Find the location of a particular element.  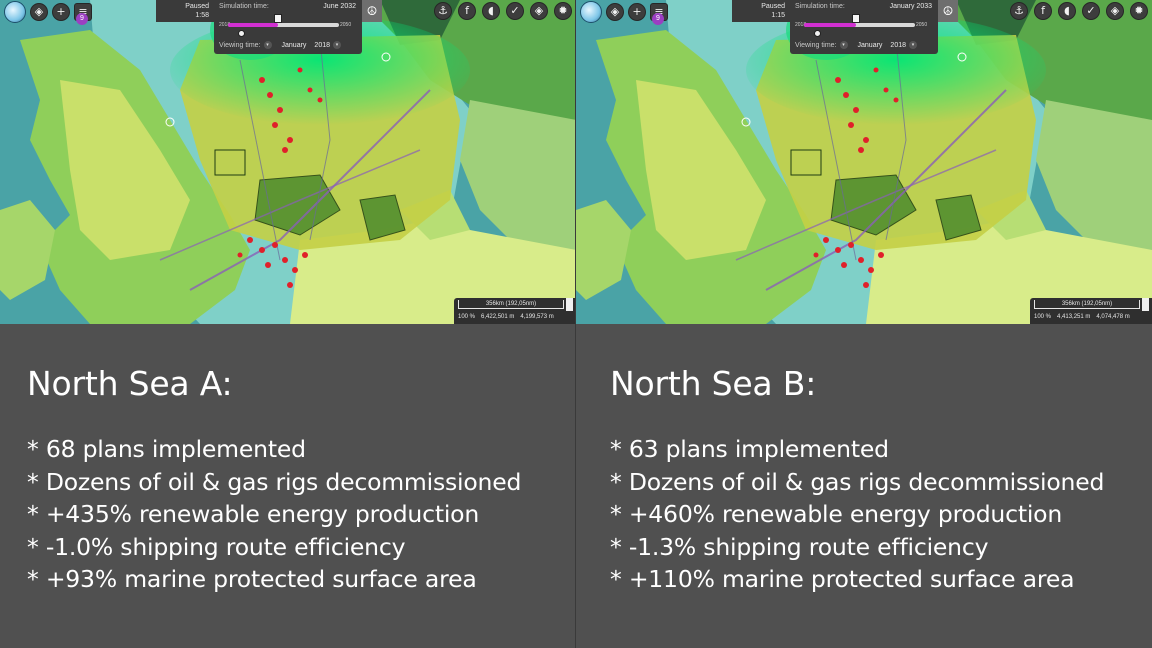

coord-y: 4,074,478 m is located at coordinates (1113, 317).